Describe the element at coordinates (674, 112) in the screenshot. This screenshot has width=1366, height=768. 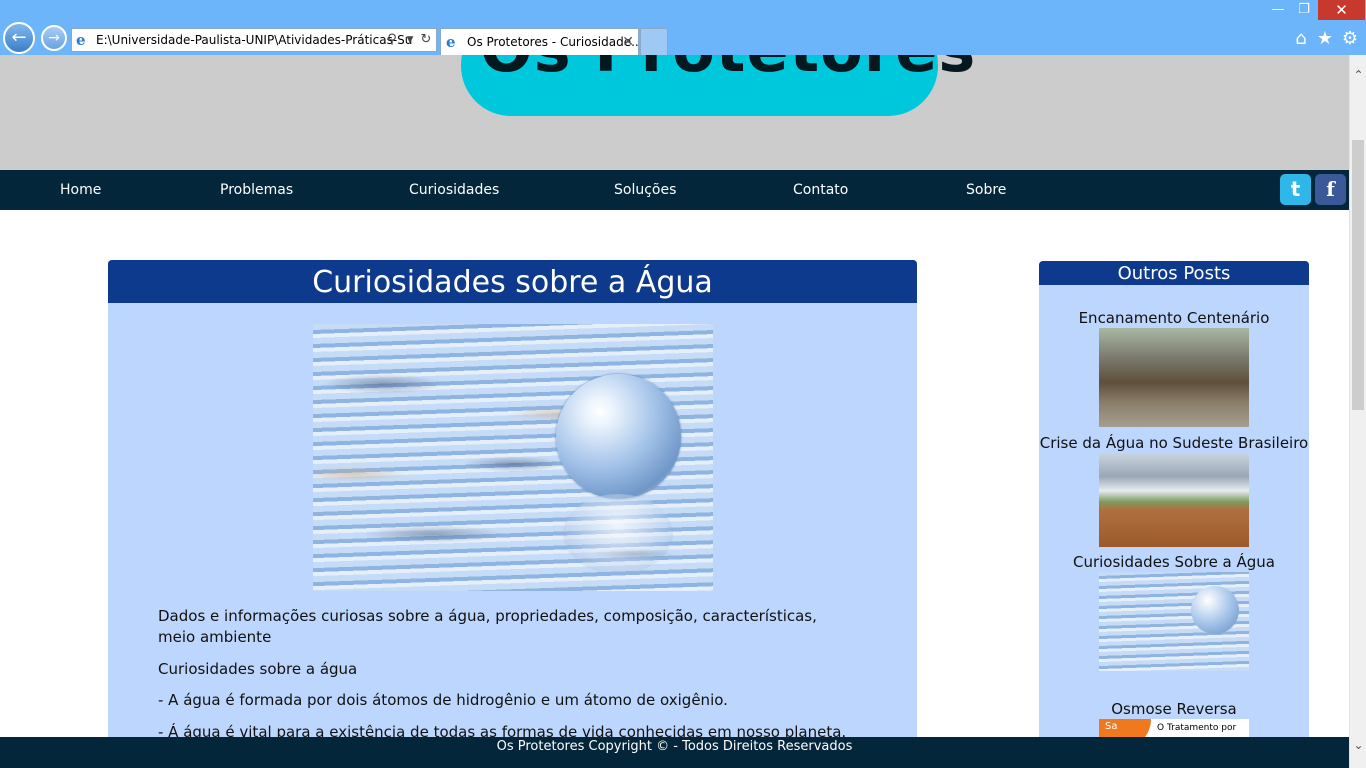
I see `site-header: Os Protetores` at that location.